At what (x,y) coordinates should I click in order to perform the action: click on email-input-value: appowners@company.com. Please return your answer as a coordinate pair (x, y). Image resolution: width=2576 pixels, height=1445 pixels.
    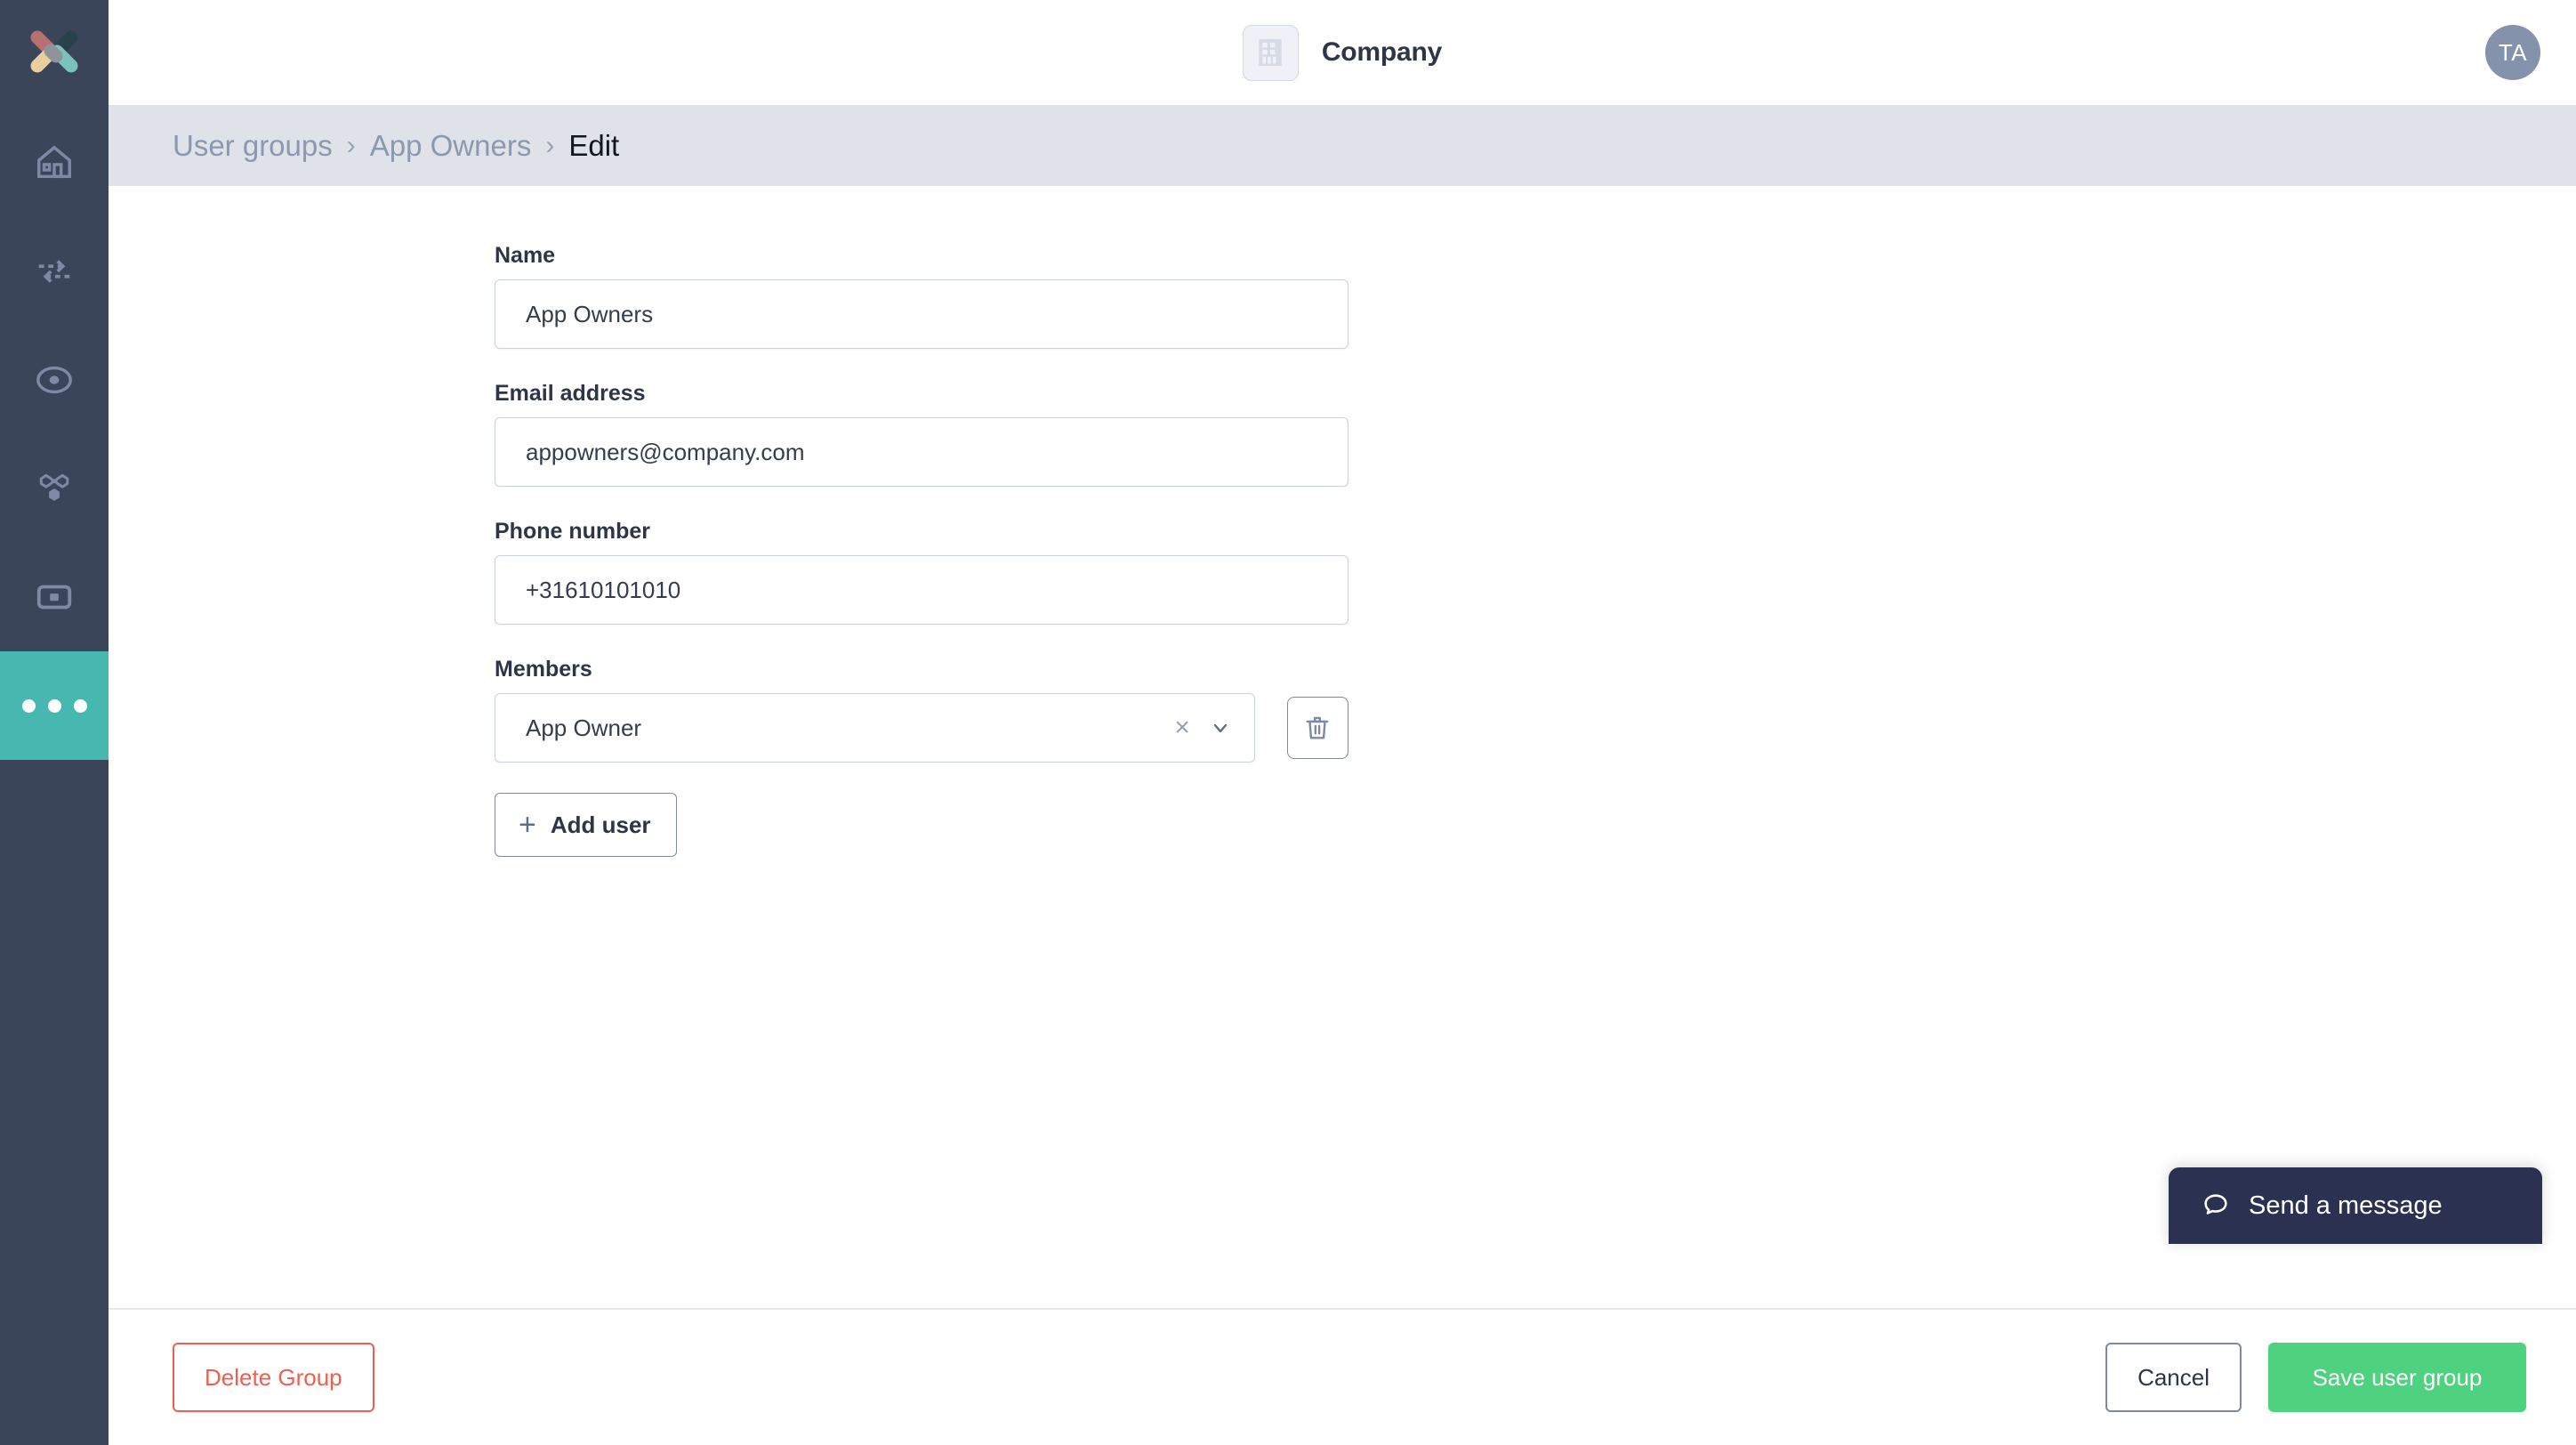
    Looking at the image, I should click on (665, 451).